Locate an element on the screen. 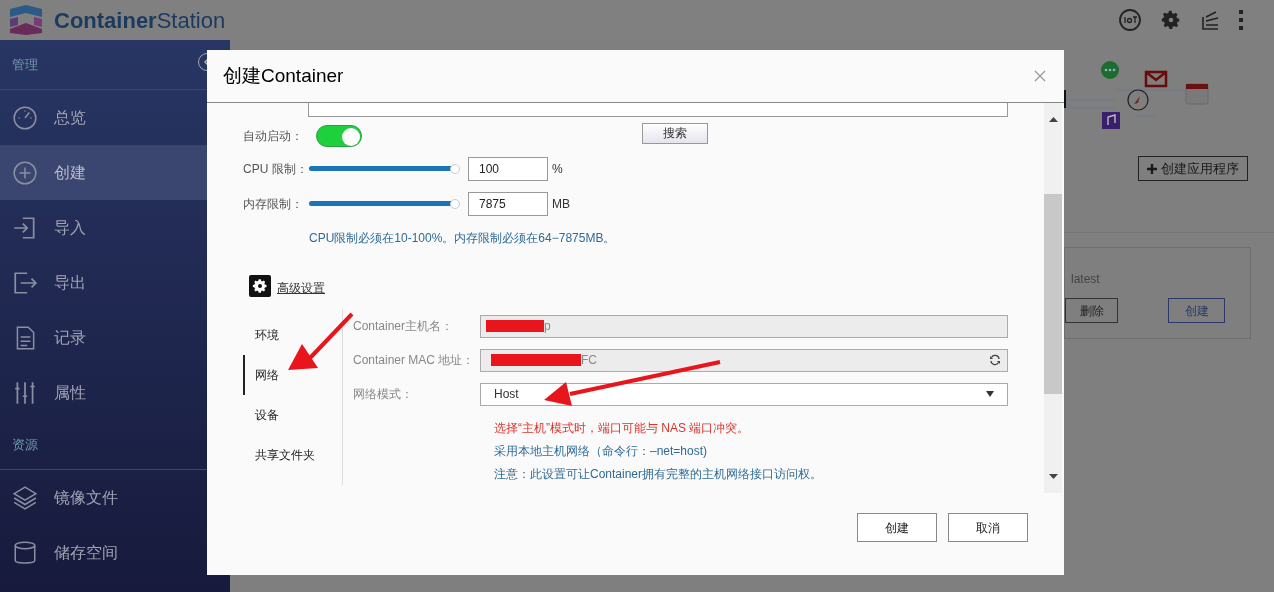 The image size is (1274, 592). cylinder-icon is located at coordinates (25, 552).